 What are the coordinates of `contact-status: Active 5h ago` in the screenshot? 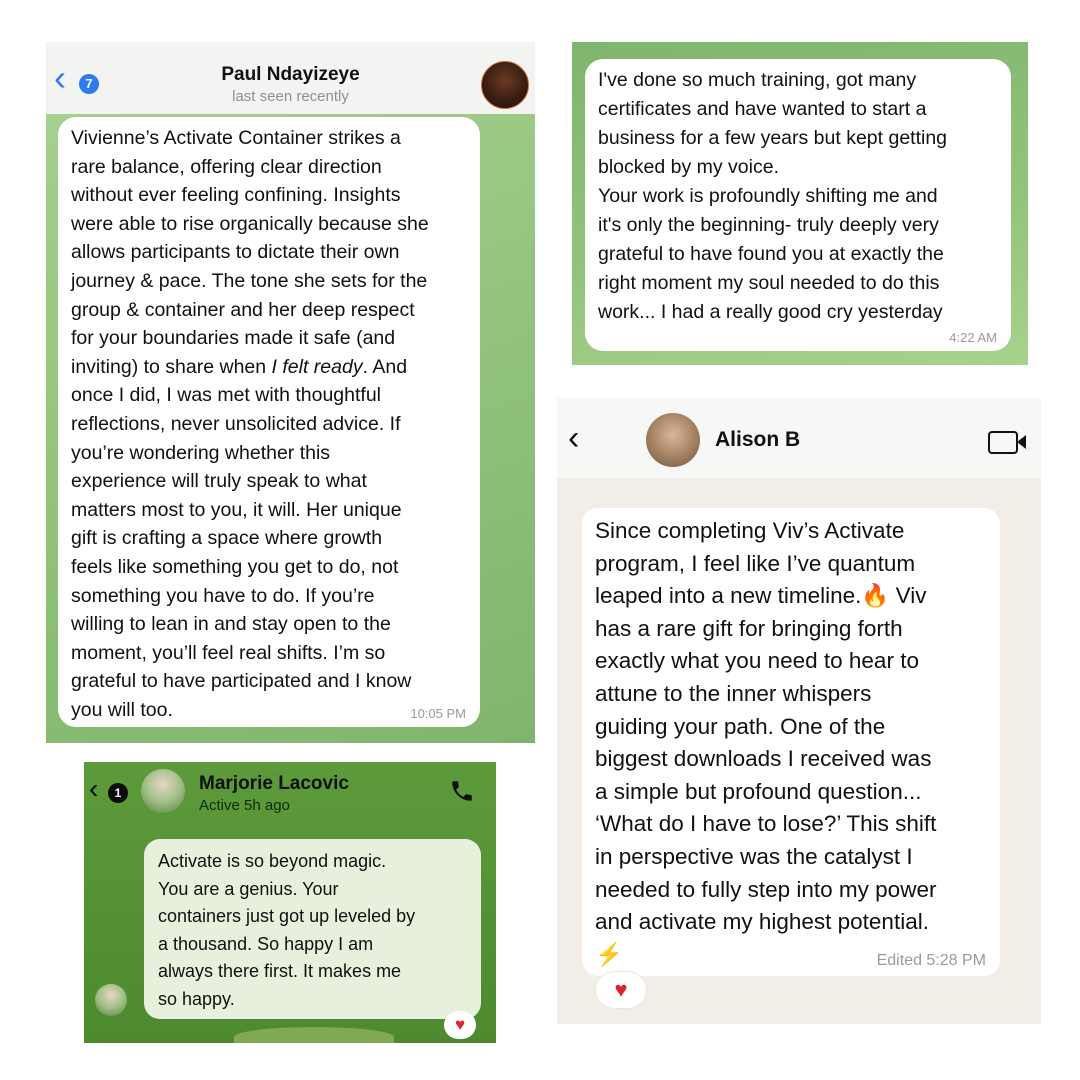 It's located at (244, 805).